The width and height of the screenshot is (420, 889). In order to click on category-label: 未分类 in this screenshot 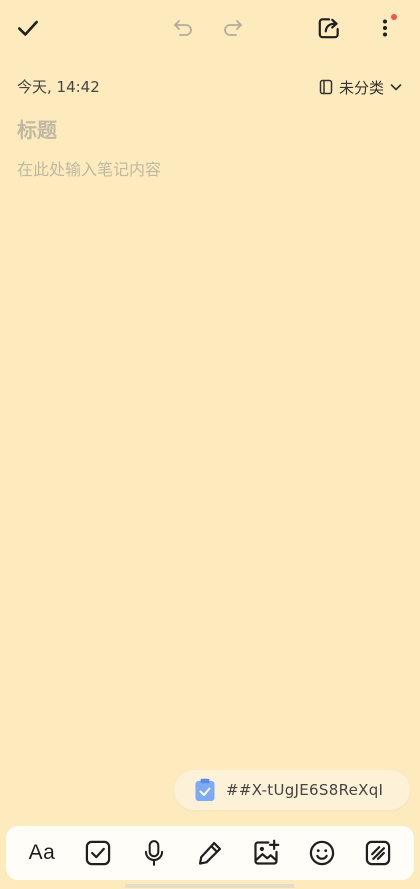, I will do `click(361, 87)`.